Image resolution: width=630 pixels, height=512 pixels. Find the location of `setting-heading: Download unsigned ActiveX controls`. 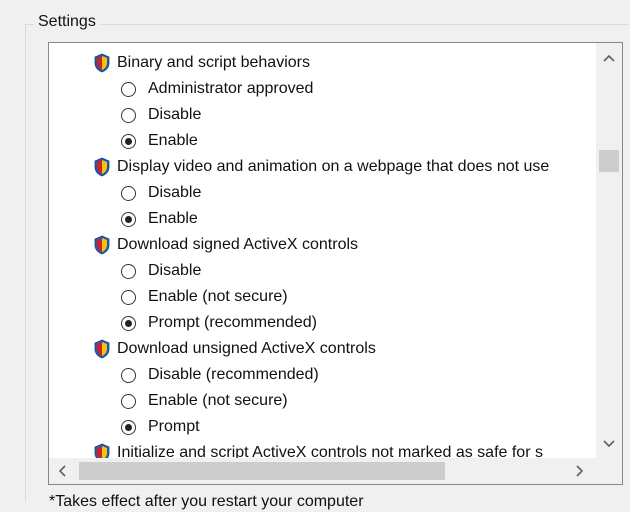

setting-heading: Download unsigned ActiveX controls is located at coordinates (234, 349).